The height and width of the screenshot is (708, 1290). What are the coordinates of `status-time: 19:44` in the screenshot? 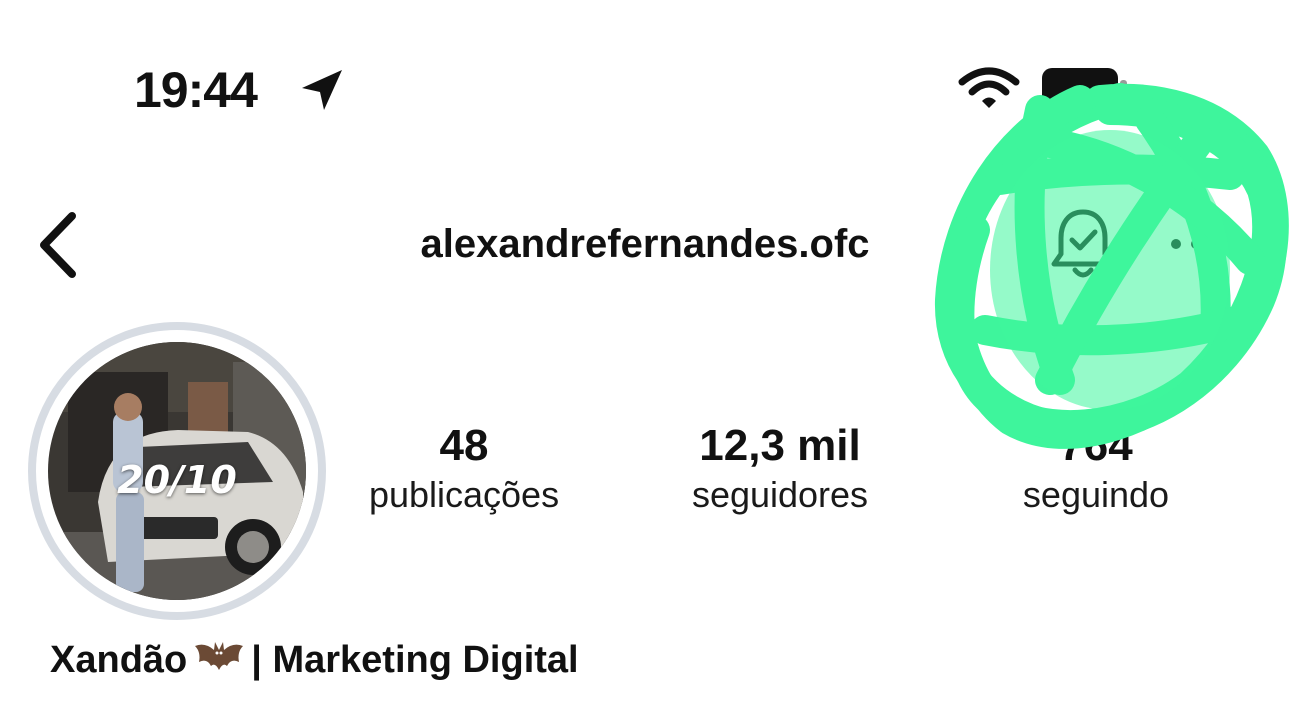 It's located at (196, 90).